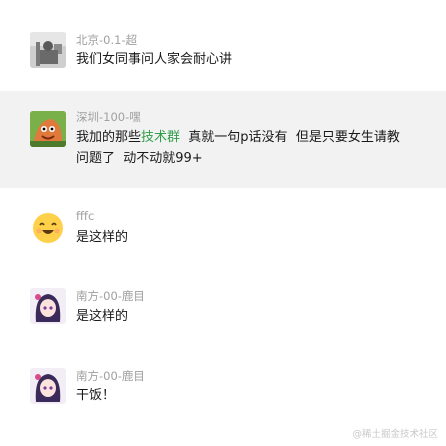 The image size is (446, 446). What do you see at coordinates (106, 40) in the screenshot?
I see `sender-name: 北京-0.1-超` at bounding box center [106, 40].